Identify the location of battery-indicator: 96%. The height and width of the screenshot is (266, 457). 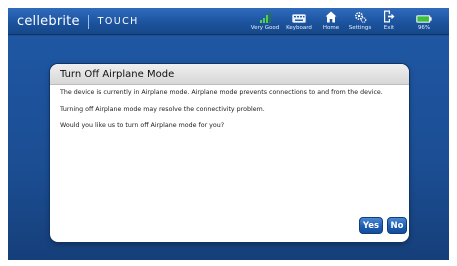
(424, 22).